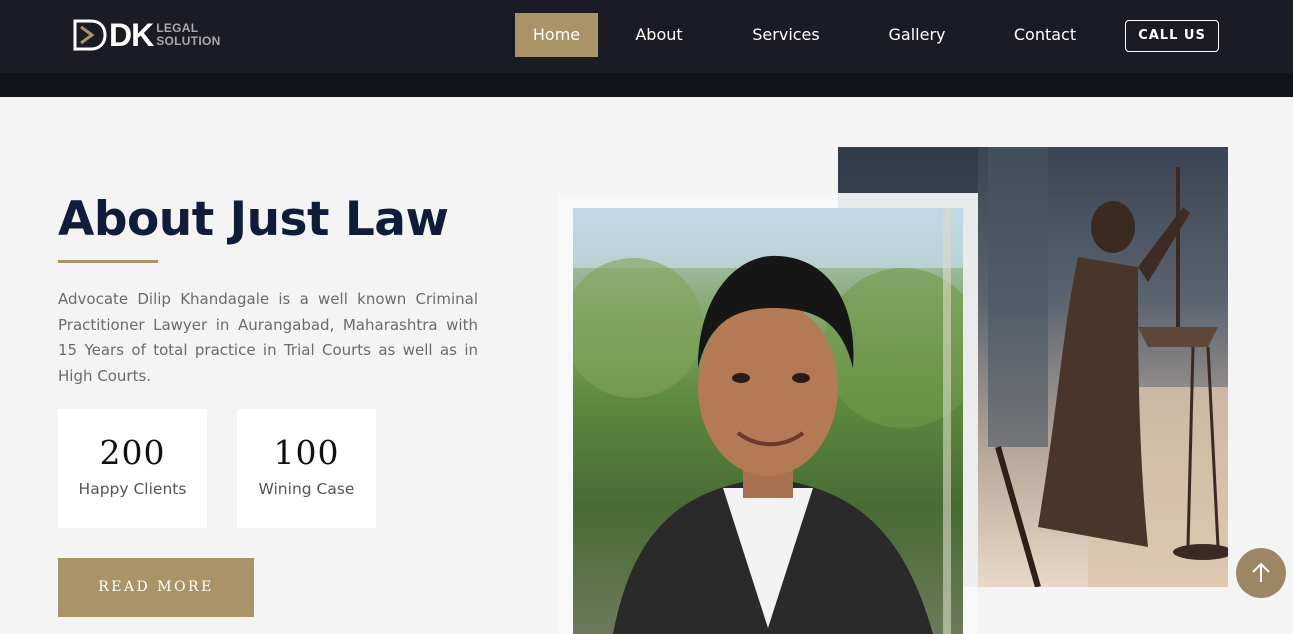  I want to click on stat-card-happy-clients: 200 Happy Clients, so click(132, 468).